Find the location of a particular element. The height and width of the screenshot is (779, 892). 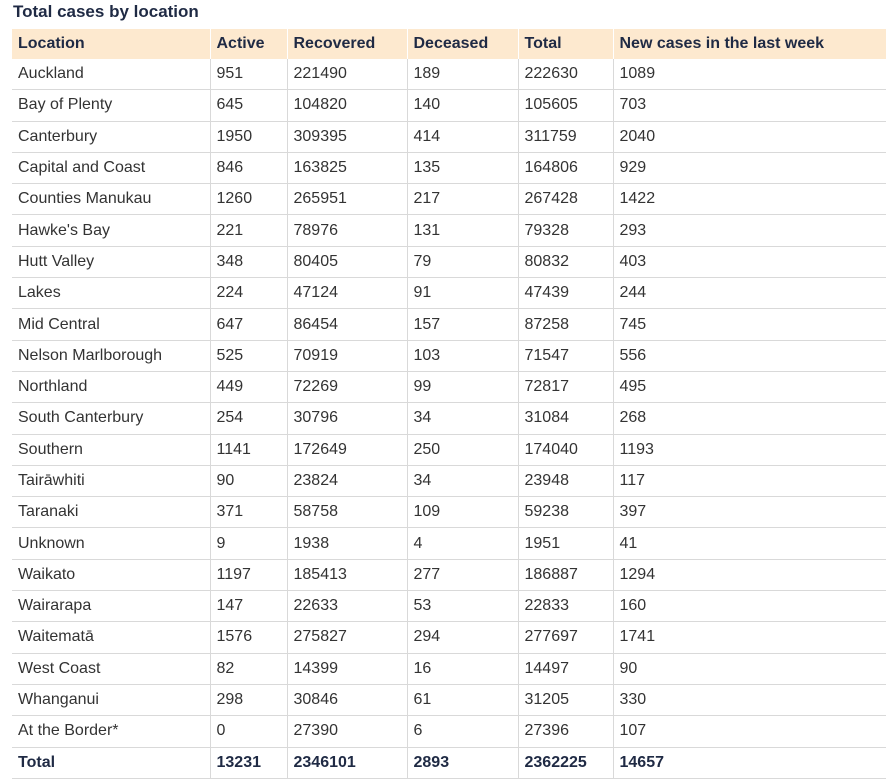

total-new-cases: 14657 is located at coordinates (749, 763).